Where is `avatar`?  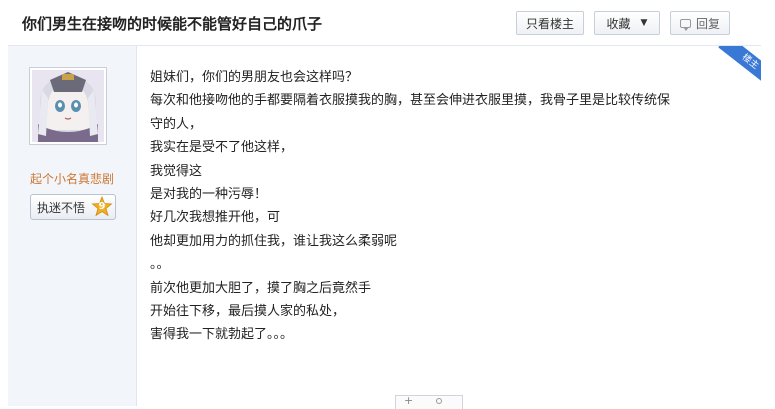
avatar is located at coordinates (68, 106).